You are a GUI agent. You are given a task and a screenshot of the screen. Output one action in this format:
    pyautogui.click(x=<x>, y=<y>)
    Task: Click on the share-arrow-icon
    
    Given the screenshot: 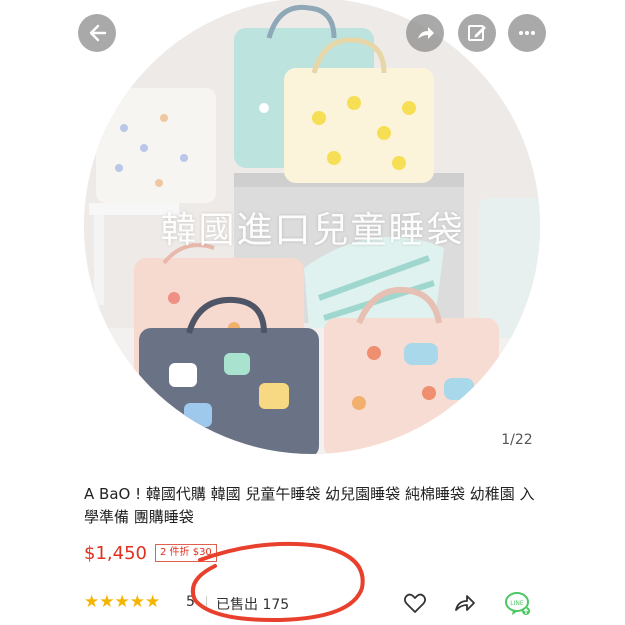 What is the action you would take?
    pyautogui.click(x=465, y=603)
    